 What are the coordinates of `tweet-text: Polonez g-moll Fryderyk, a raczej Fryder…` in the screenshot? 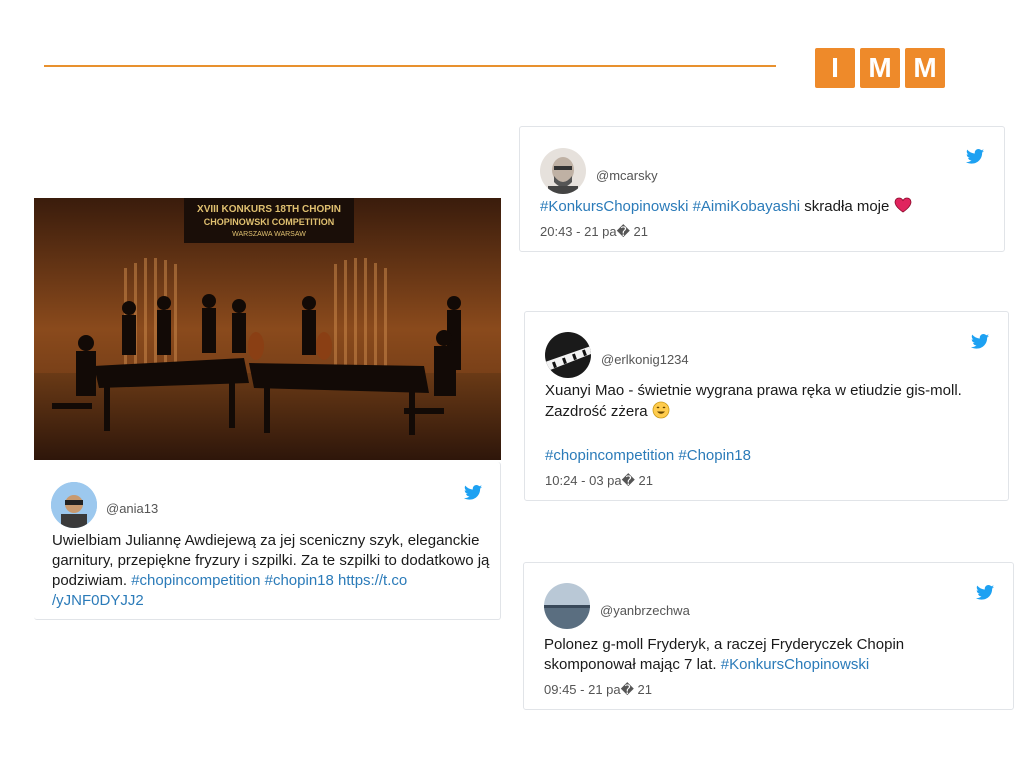 It's located at (774, 655).